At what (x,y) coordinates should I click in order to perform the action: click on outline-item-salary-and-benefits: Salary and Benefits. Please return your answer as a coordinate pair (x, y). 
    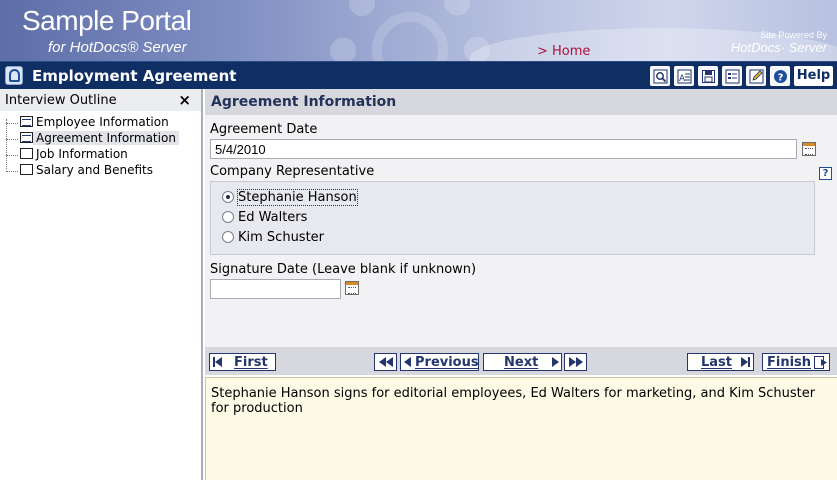
    Looking at the image, I should click on (92, 171).